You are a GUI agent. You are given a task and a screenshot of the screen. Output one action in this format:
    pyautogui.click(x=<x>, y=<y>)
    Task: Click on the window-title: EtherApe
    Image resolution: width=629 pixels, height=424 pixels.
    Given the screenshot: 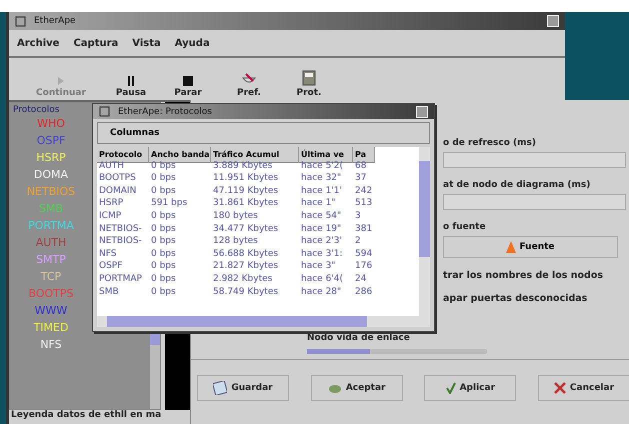 What is the action you would take?
    pyautogui.click(x=55, y=21)
    